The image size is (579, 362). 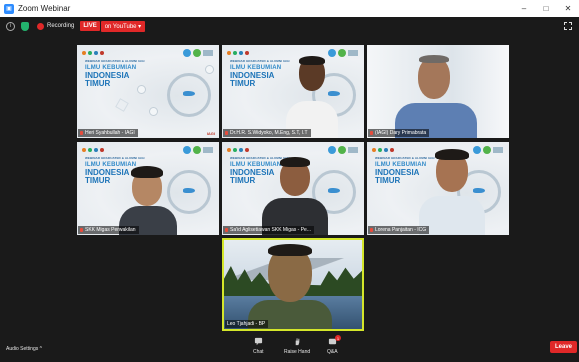 I want to click on chat-label: Chat, so click(x=258, y=352).